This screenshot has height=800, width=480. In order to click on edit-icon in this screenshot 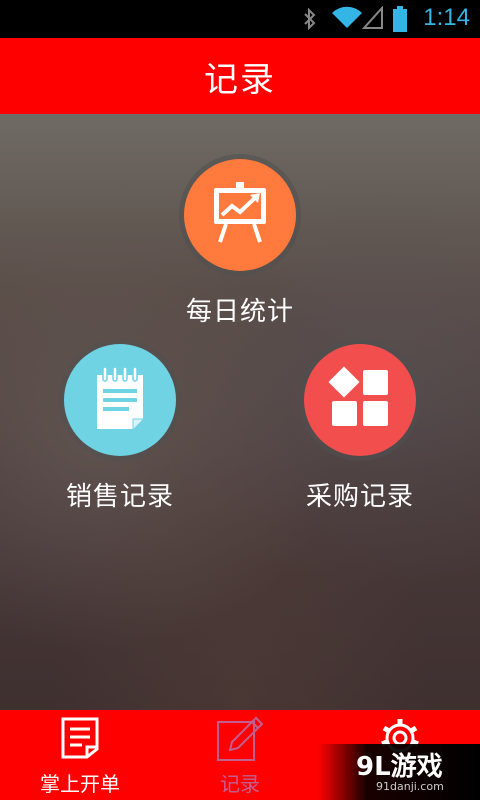, I will do `click(240, 741)`.